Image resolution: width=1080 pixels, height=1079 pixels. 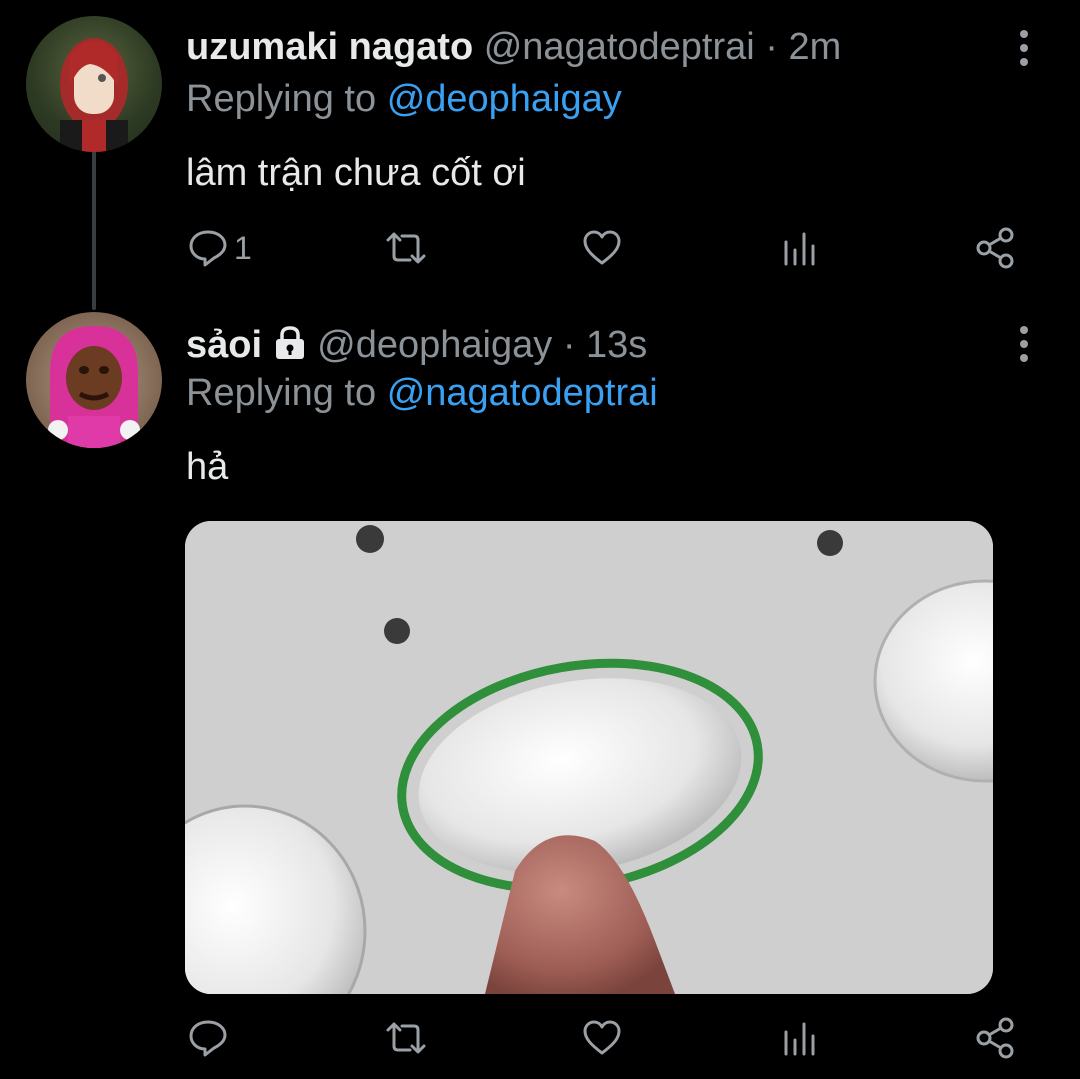 What do you see at coordinates (504, 99) in the screenshot?
I see `mention-link: @deophaigay` at bounding box center [504, 99].